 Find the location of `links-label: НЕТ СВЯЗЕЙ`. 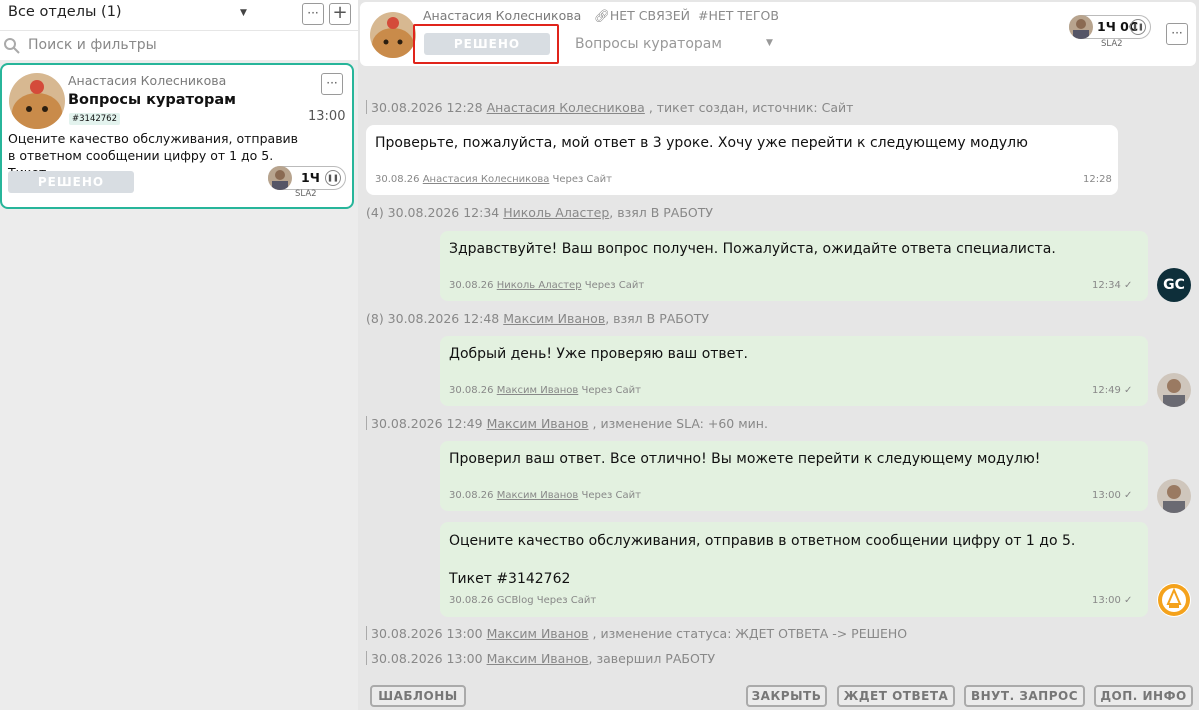

links-label: НЕТ СВЯЗЕЙ is located at coordinates (650, 15).